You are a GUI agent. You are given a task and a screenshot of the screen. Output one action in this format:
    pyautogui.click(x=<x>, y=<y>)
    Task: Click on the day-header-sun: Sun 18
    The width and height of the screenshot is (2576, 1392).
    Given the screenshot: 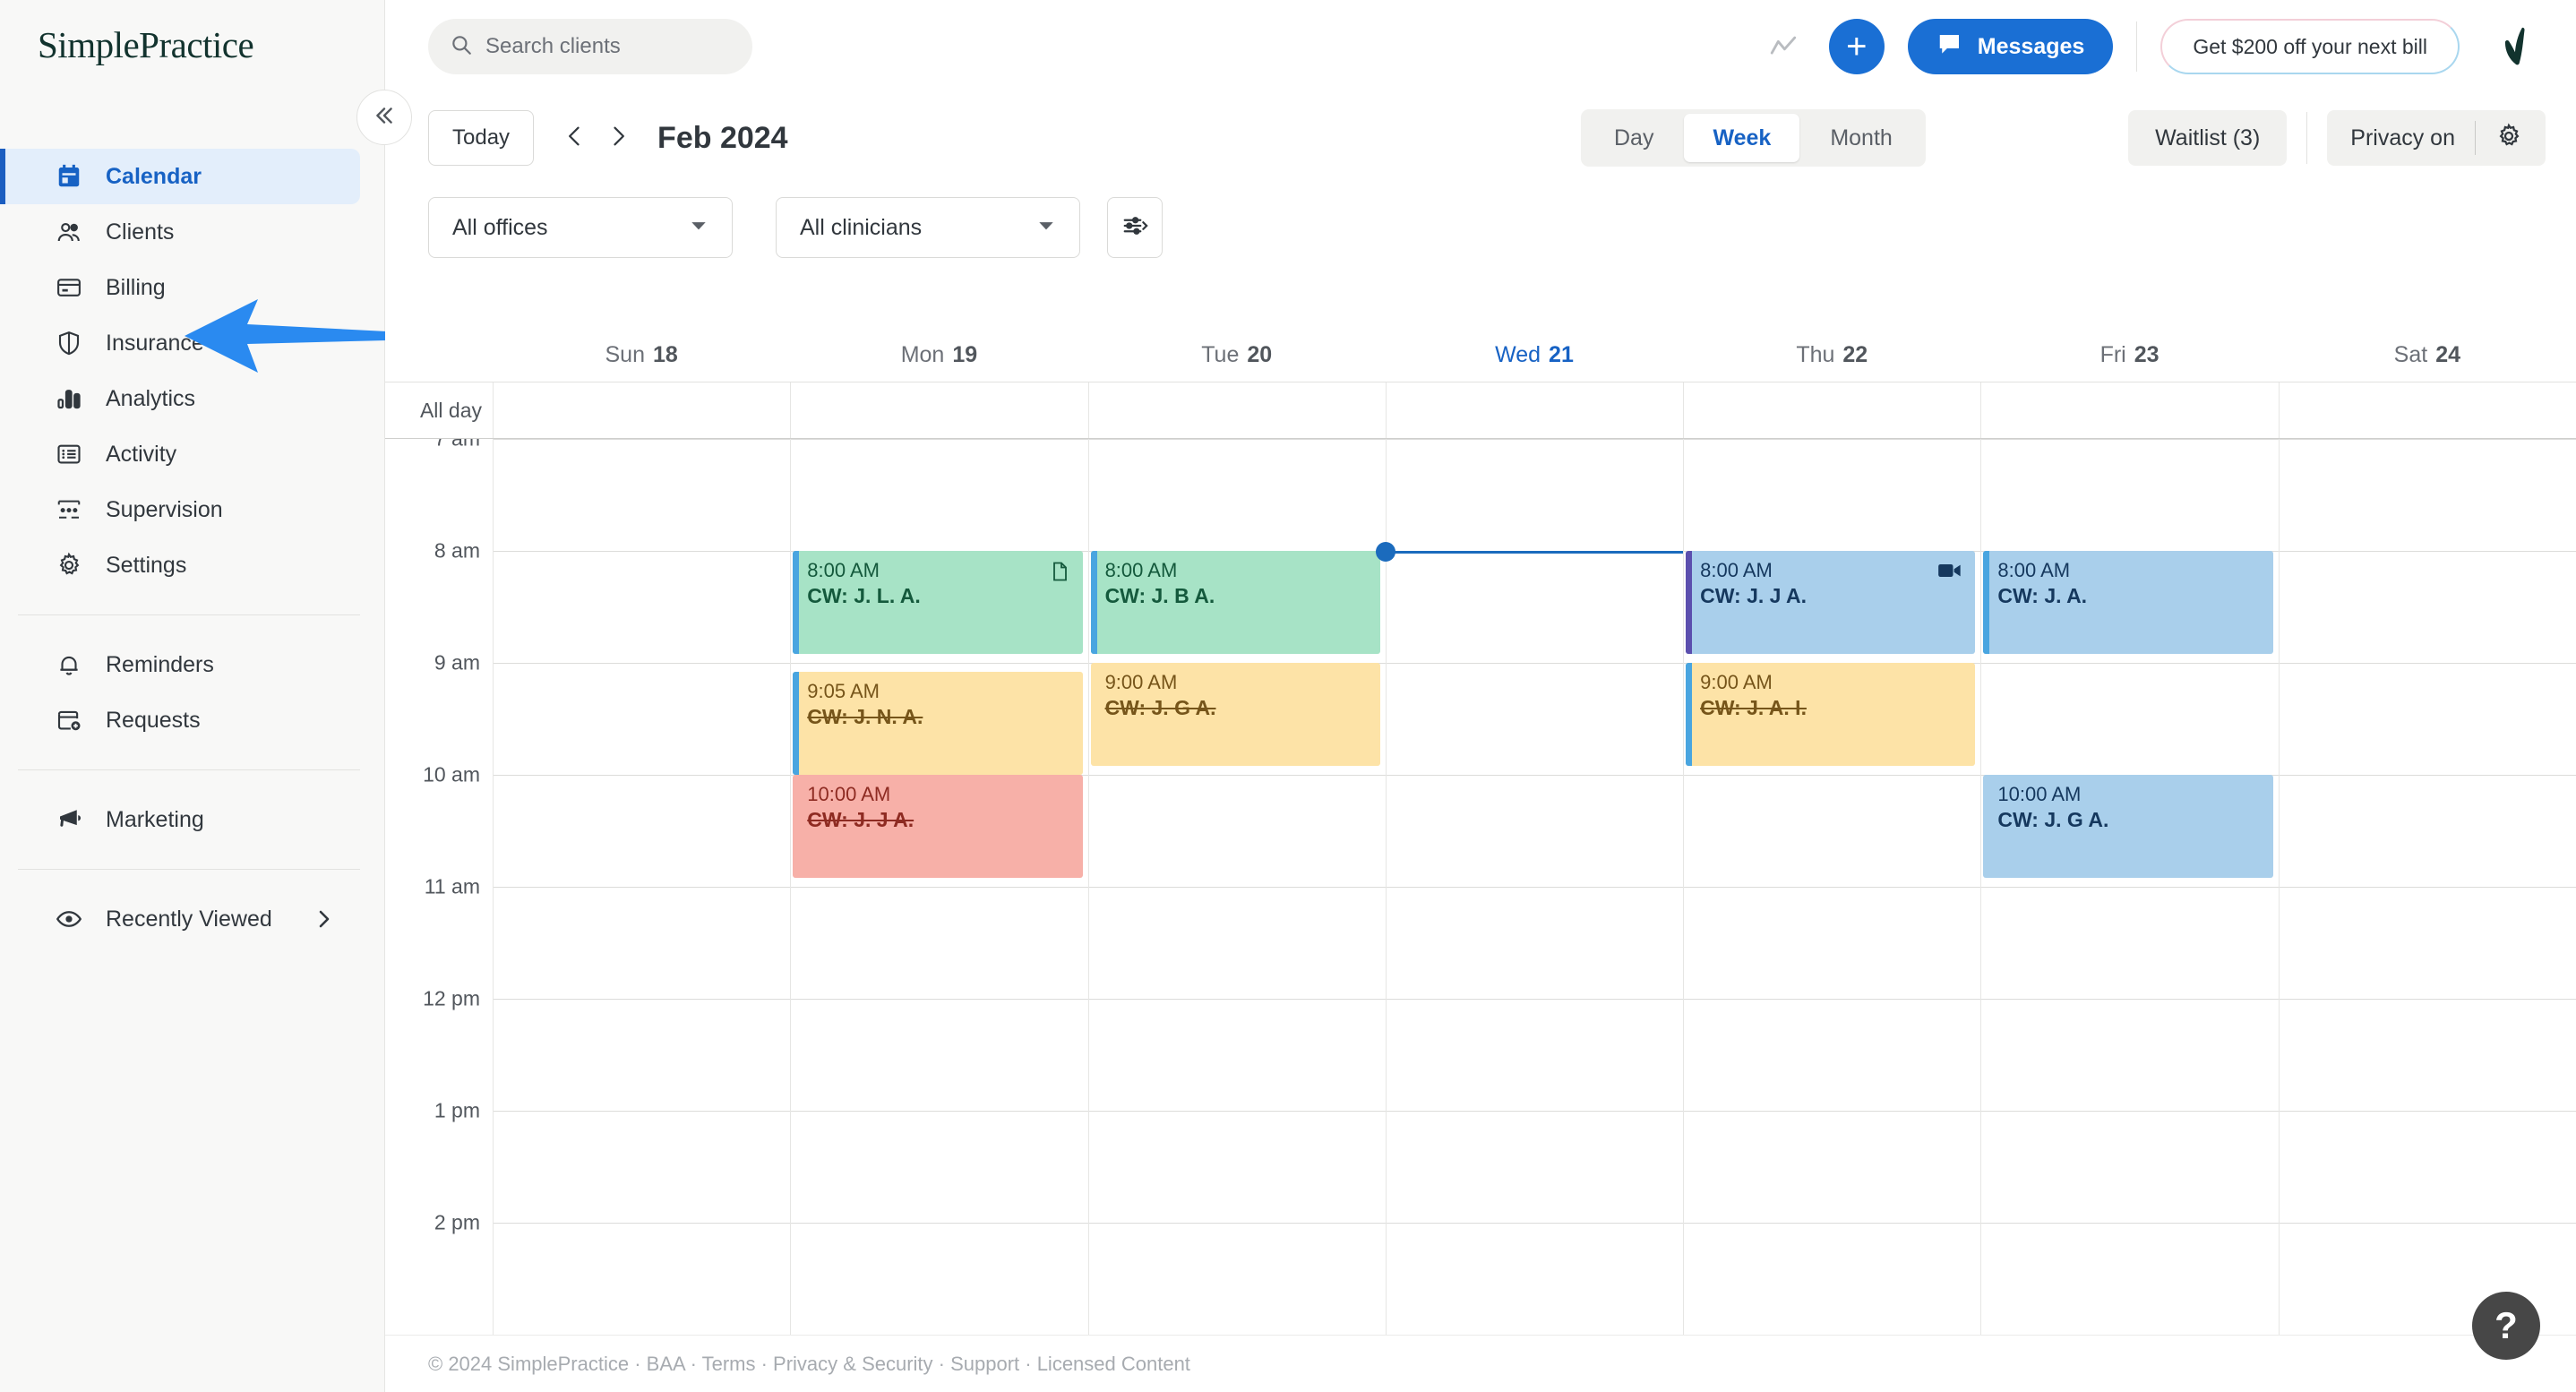 What is the action you would take?
    pyautogui.click(x=641, y=355)
    